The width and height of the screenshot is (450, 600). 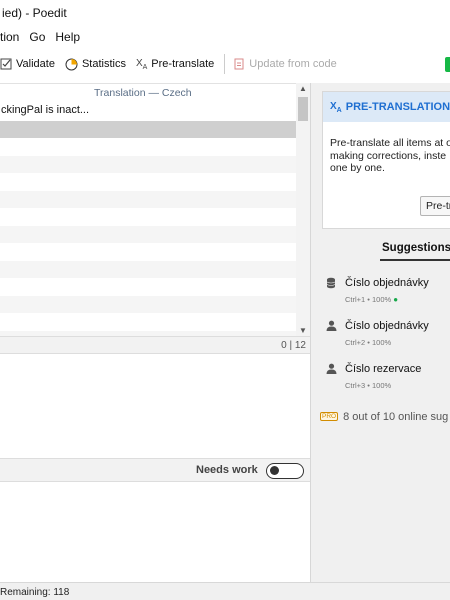 What do you see at coordinates (35, 64) in the screenshot?
I see `validate-label: Validate` at bounding box center [35, 64].